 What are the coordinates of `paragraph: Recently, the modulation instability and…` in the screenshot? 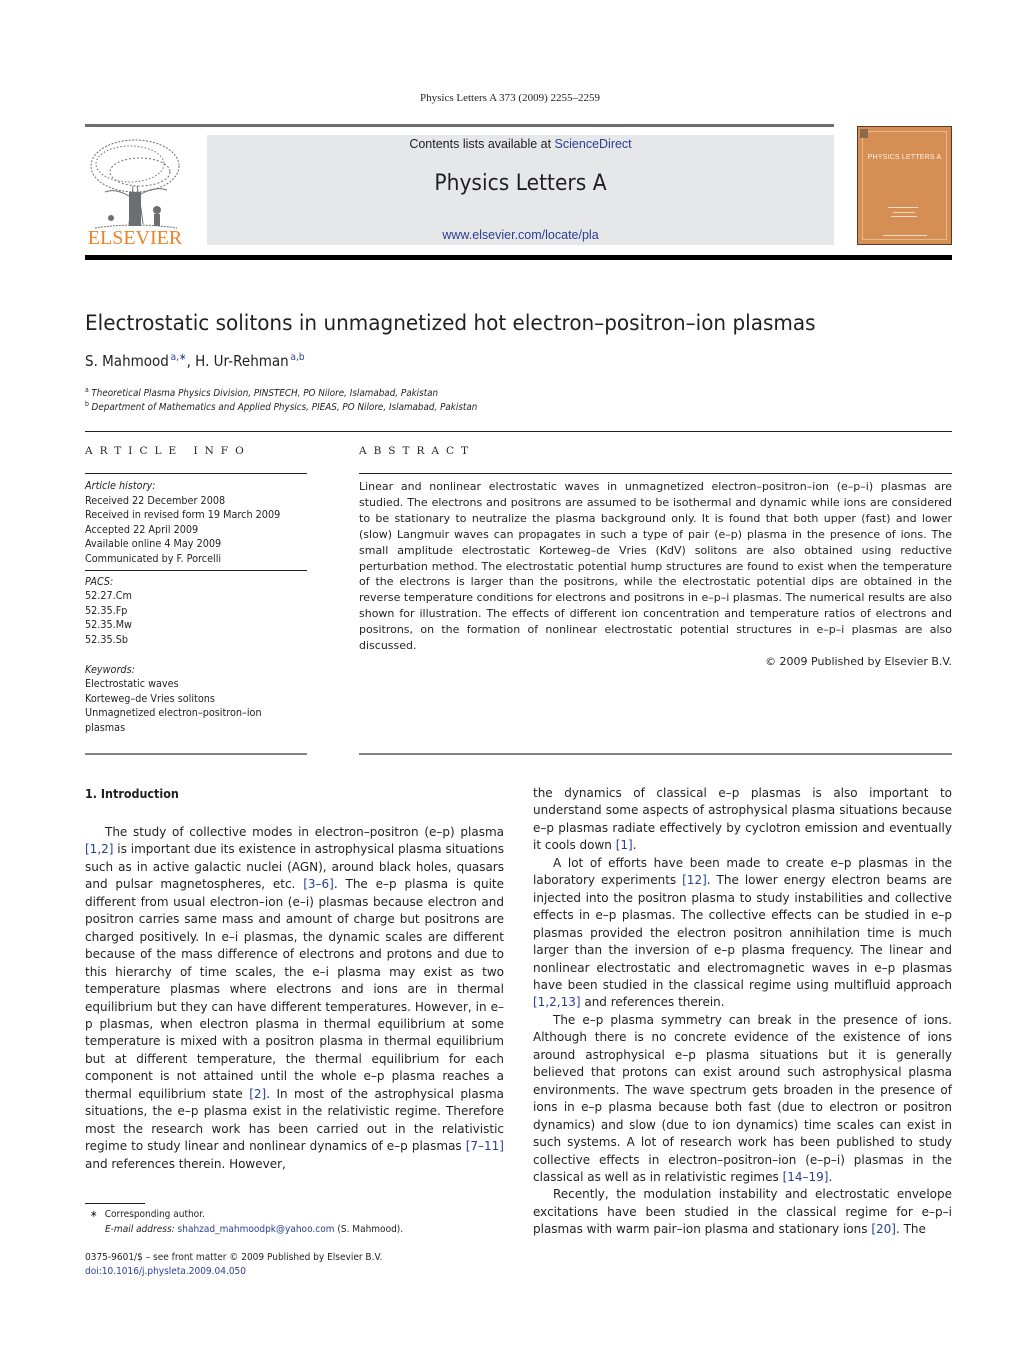 It's located at (742, 1212).